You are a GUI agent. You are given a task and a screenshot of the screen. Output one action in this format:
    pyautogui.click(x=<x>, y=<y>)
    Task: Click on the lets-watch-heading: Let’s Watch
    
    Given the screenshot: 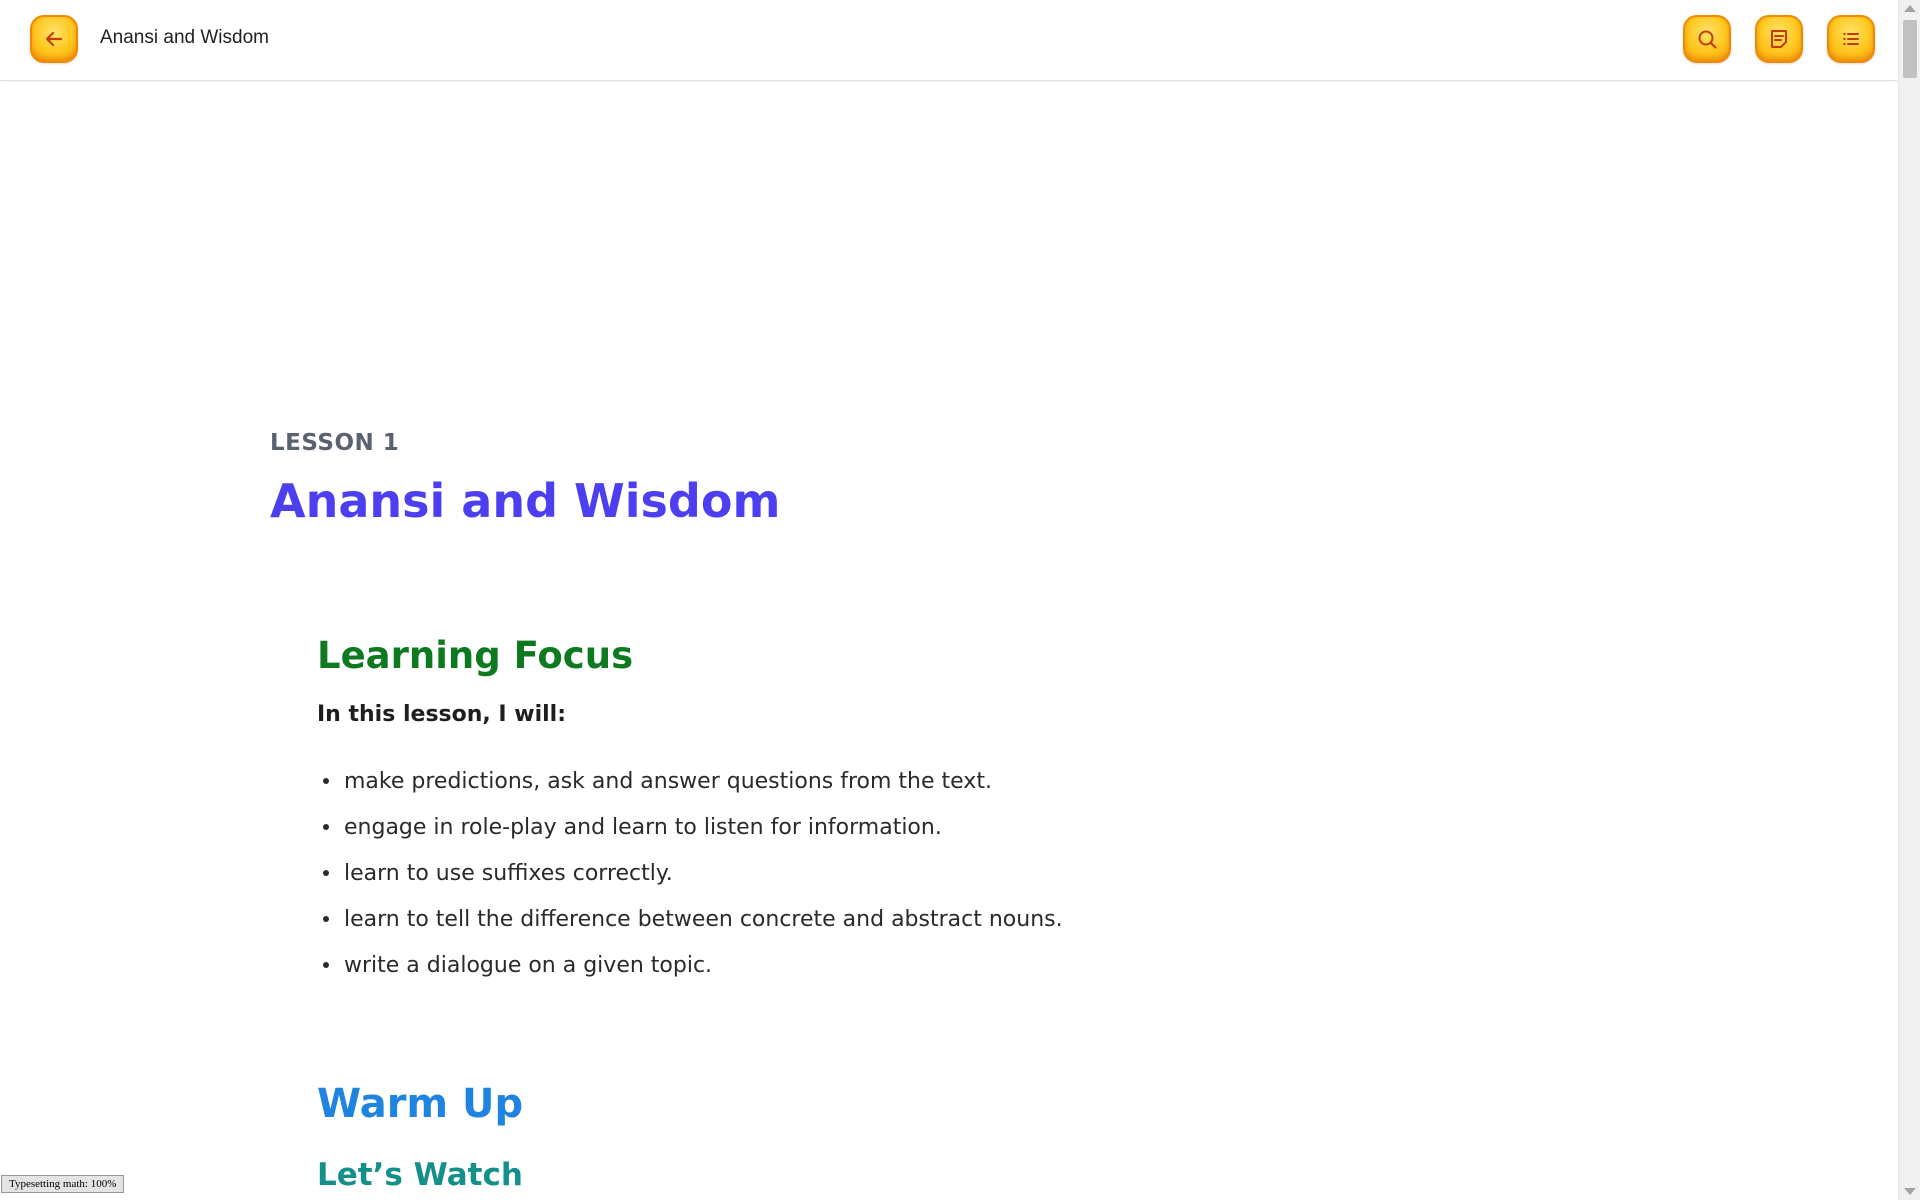 What is the action you would take?
    pyautogui.click(x=420, y=1175)
    